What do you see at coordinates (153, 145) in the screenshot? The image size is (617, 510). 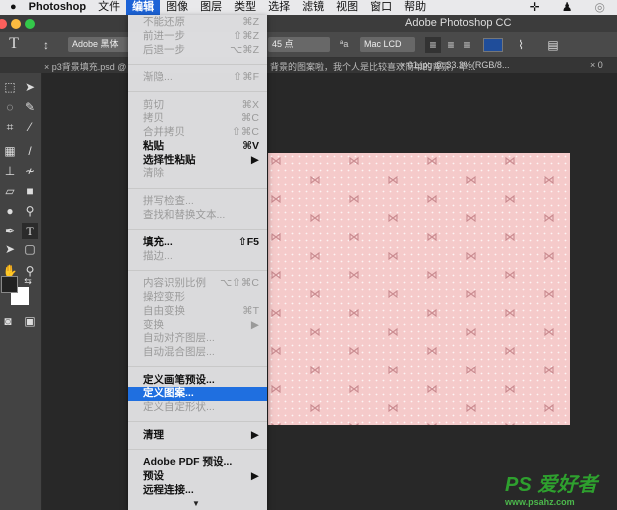 I see `menu-item-label: 粘贴` at bounding box center [153, 145].